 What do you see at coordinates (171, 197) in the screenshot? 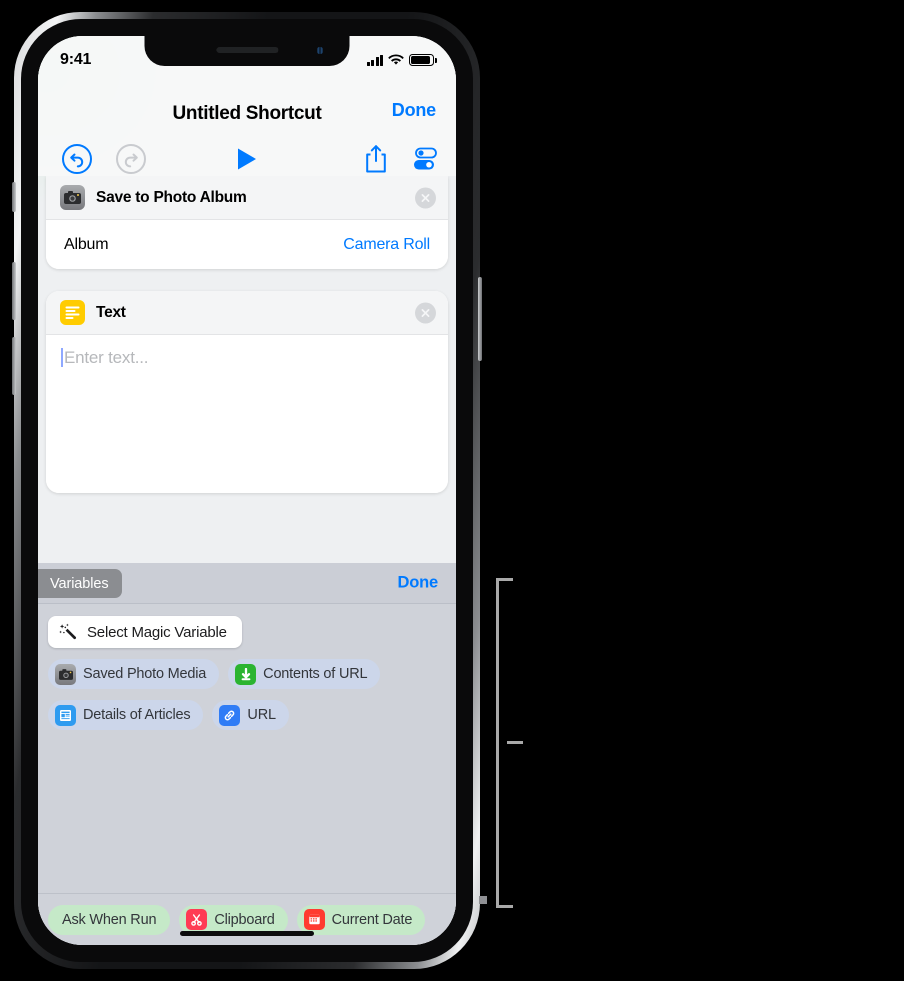
I see `action-title: Save to Photo Album` at bounding box center [171, 197].